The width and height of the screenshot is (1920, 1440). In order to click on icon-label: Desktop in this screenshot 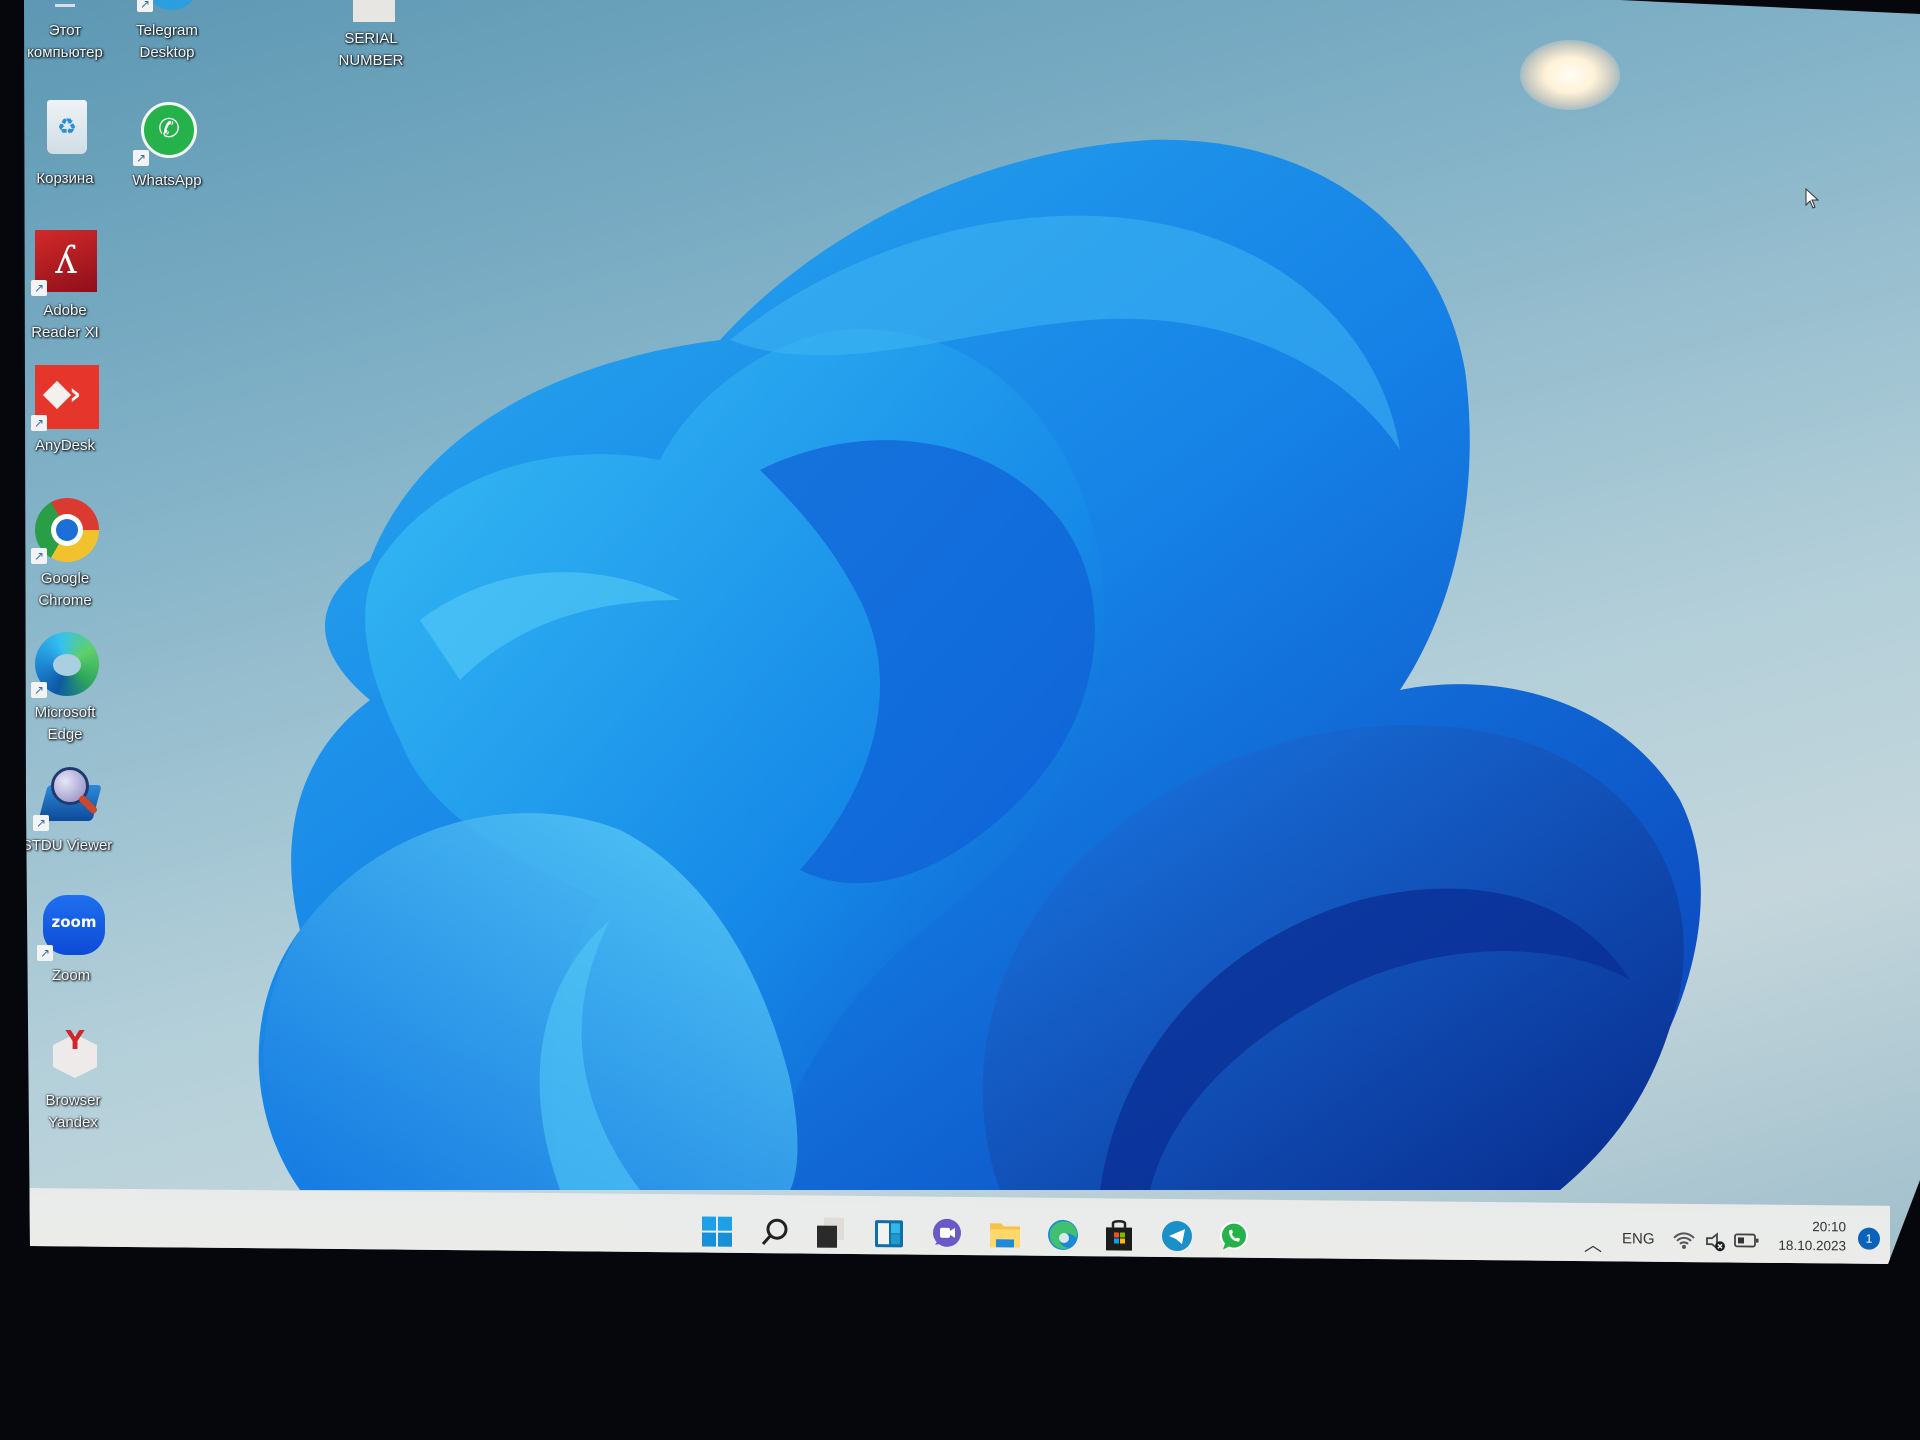, I will do `click(167, 52)`.